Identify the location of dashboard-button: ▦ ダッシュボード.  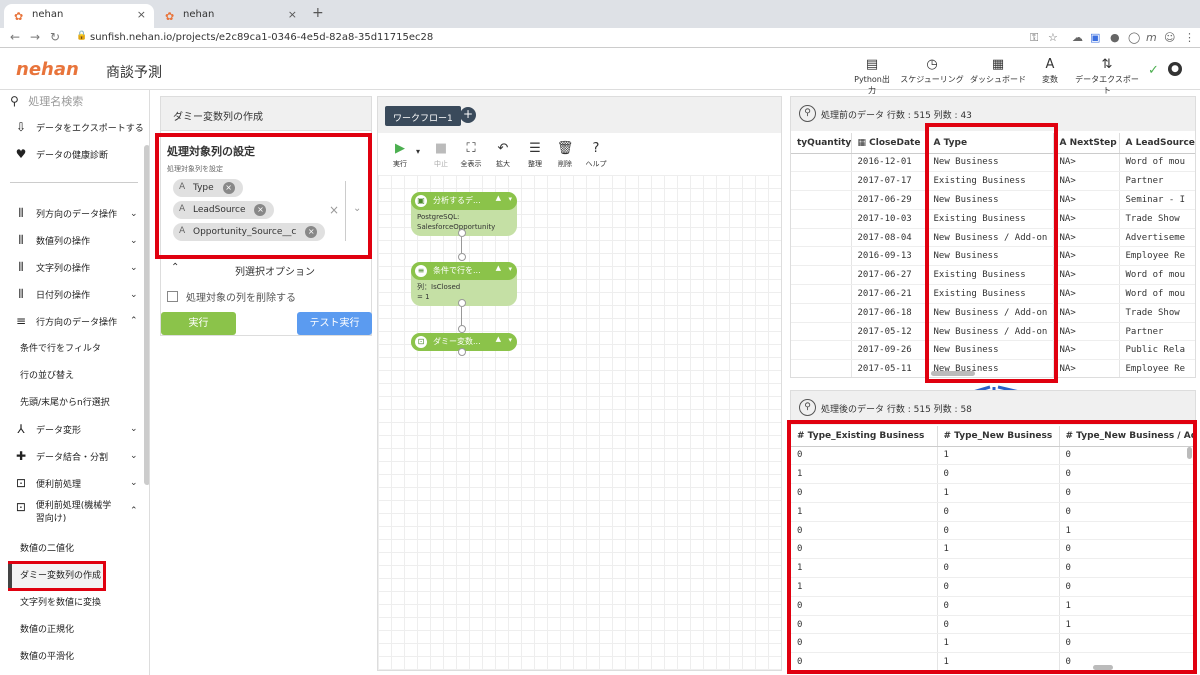
(998, 71).